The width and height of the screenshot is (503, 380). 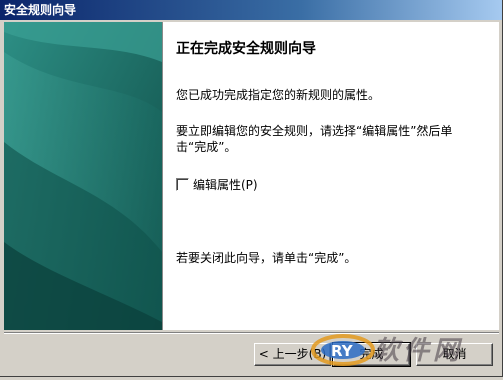 What do you see at coordinates (246, 49) in the screenshot?
I see `page-title: 正在完成安全规则向导` at bounding box center [246, 49].